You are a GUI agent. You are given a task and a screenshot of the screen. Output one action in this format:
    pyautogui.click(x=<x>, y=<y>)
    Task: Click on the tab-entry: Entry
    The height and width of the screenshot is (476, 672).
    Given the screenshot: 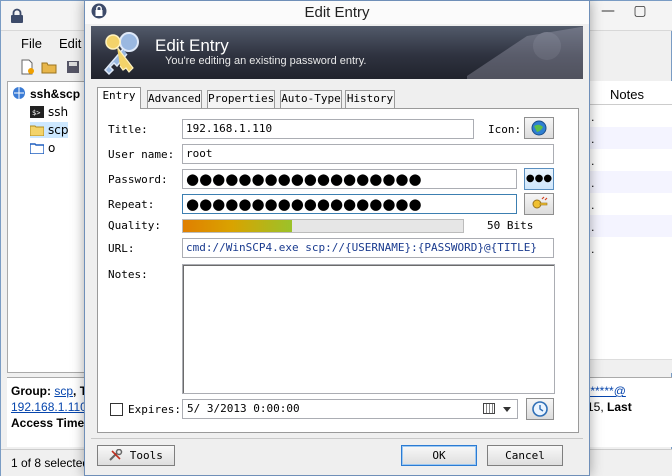 What is the action you would take?
    pyautogui.click(x=119, y=98)
    